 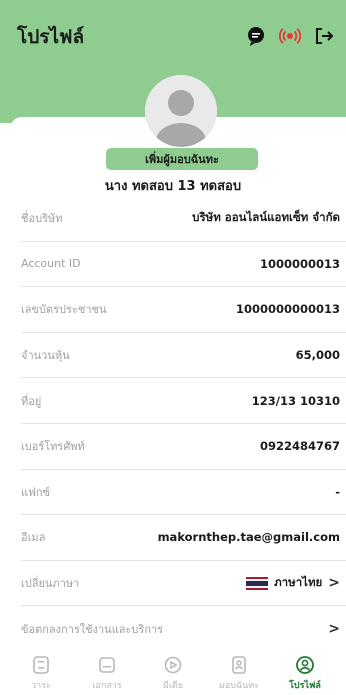 I want to click on row-phone: เบอร์โทรศัพท์ 0922484767, so click(x=183, y=447).